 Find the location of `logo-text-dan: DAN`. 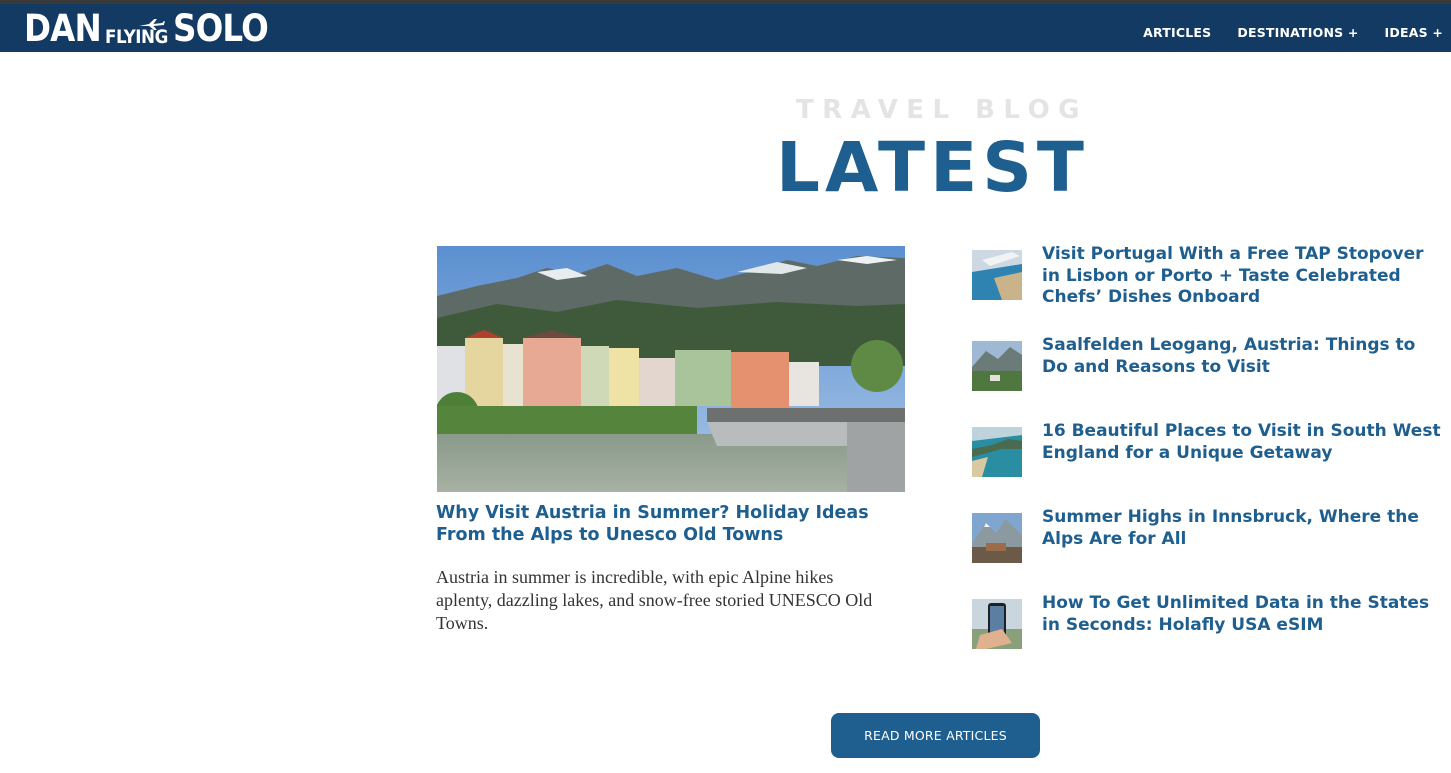

logo-text-dan: DAN is located at coordinates (63, 28).